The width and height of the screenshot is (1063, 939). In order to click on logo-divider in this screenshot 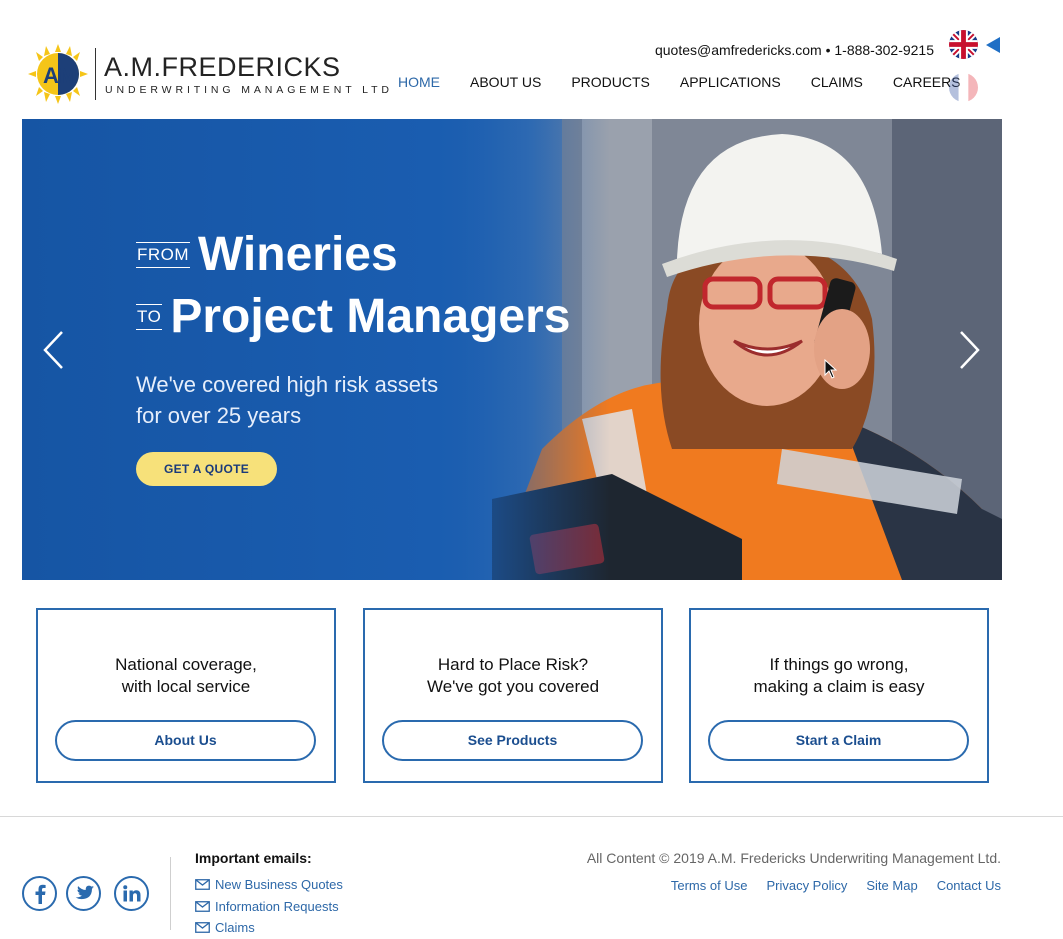, I will do `click(95, 74)`.